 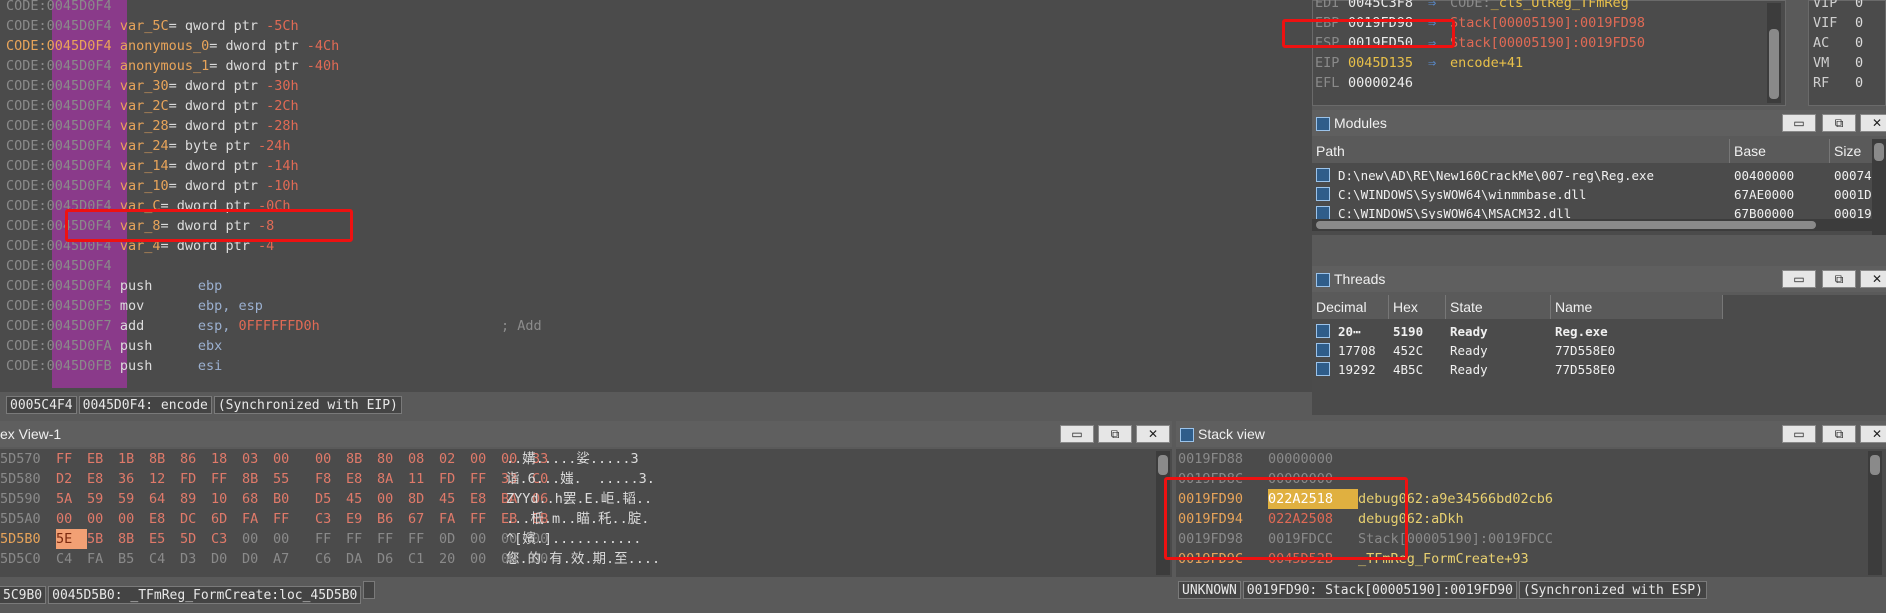 I want to click on hex-byte: 12, so click(x=164, y=479).